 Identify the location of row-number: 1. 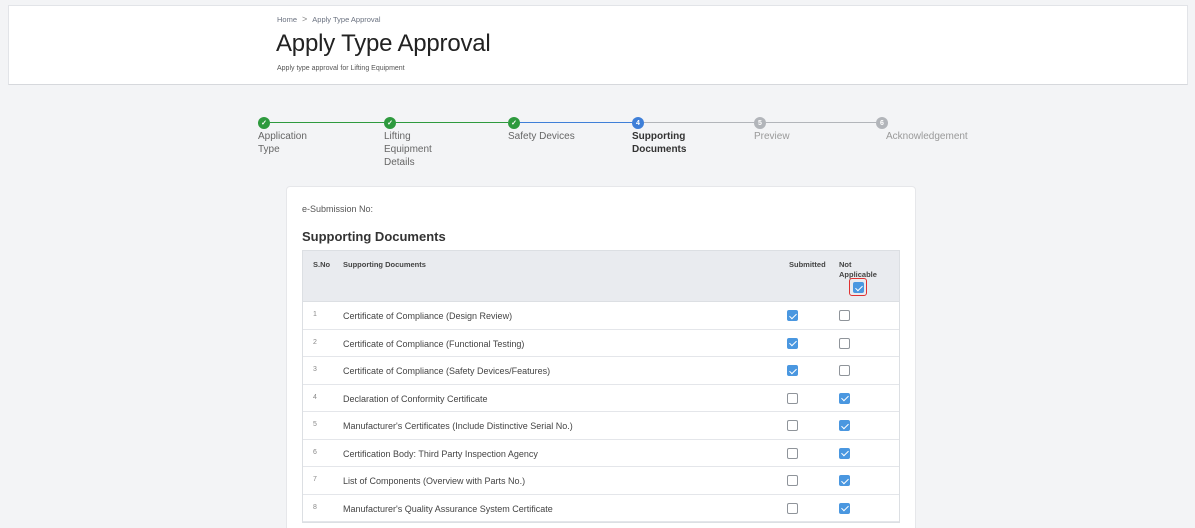
(315, 314).